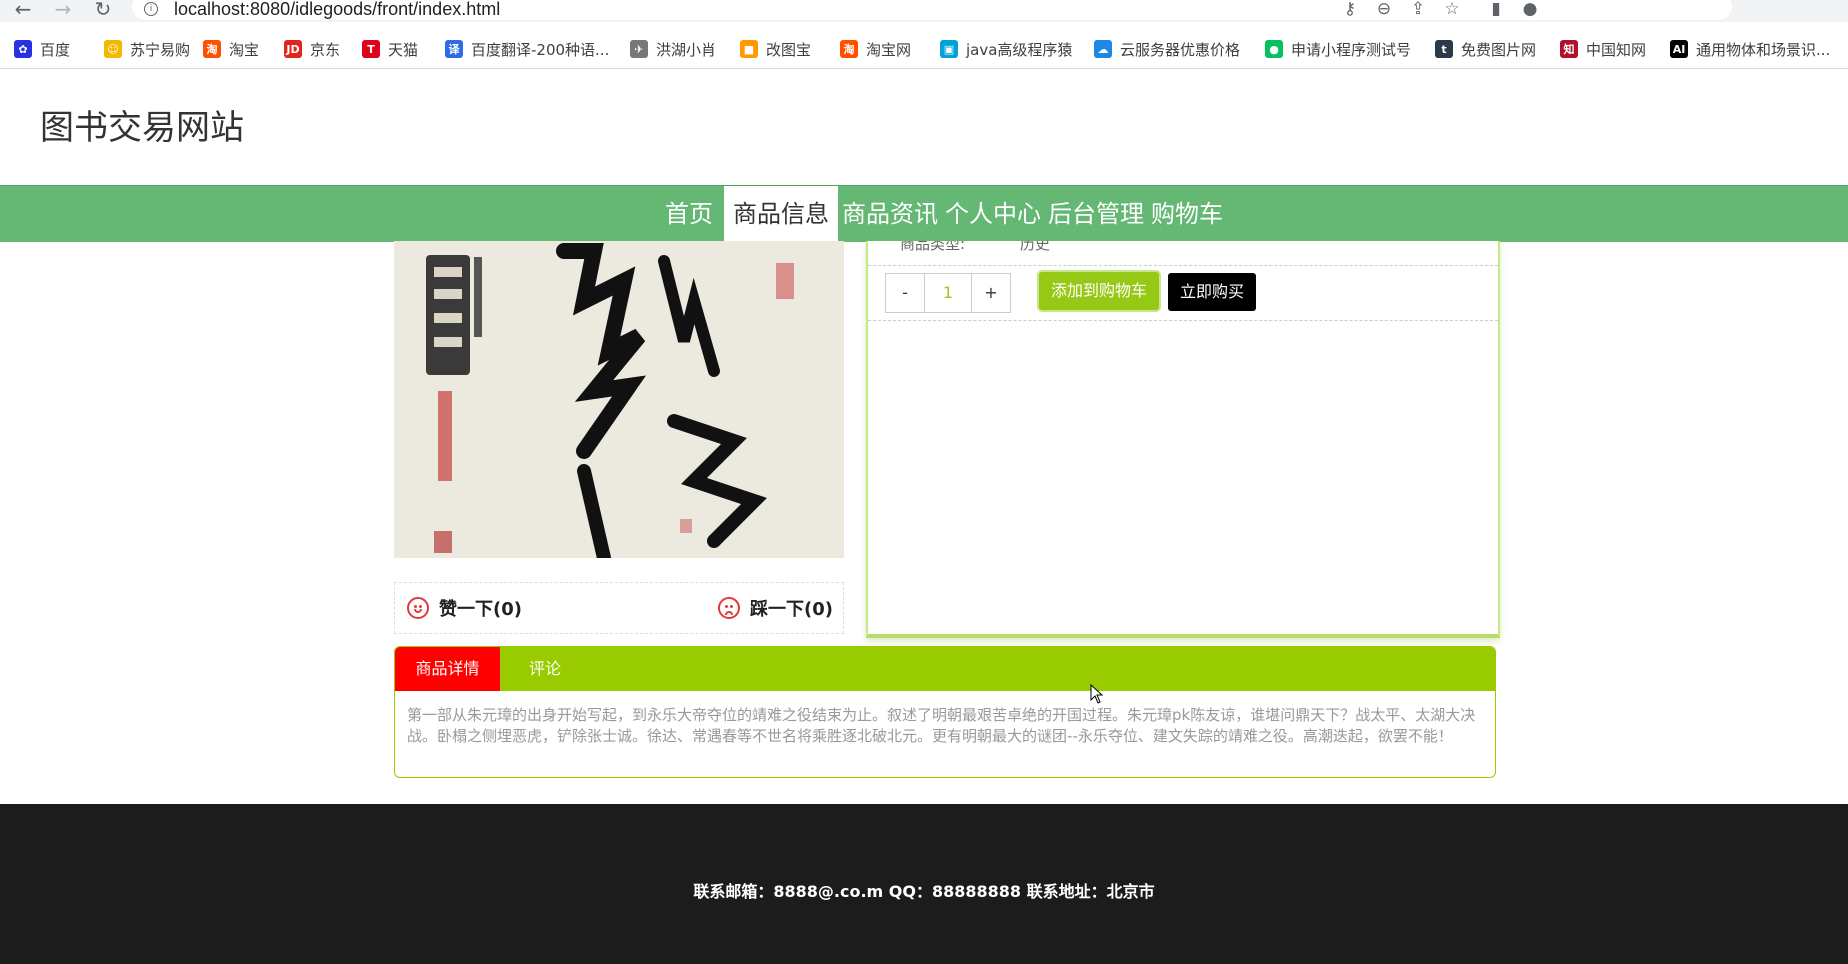 This screenshot has width=1848, height=964. What do you see at coordinates (55, 49) in the screenshot?
I see `bookmark-label: 百度` at bounding box center [55, 49].